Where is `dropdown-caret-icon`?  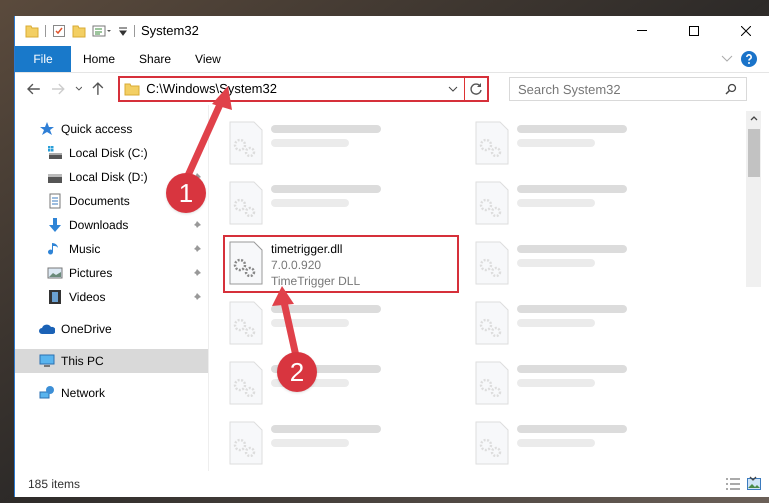 dropdown-caret-icon is located at coordinates (453, 89).